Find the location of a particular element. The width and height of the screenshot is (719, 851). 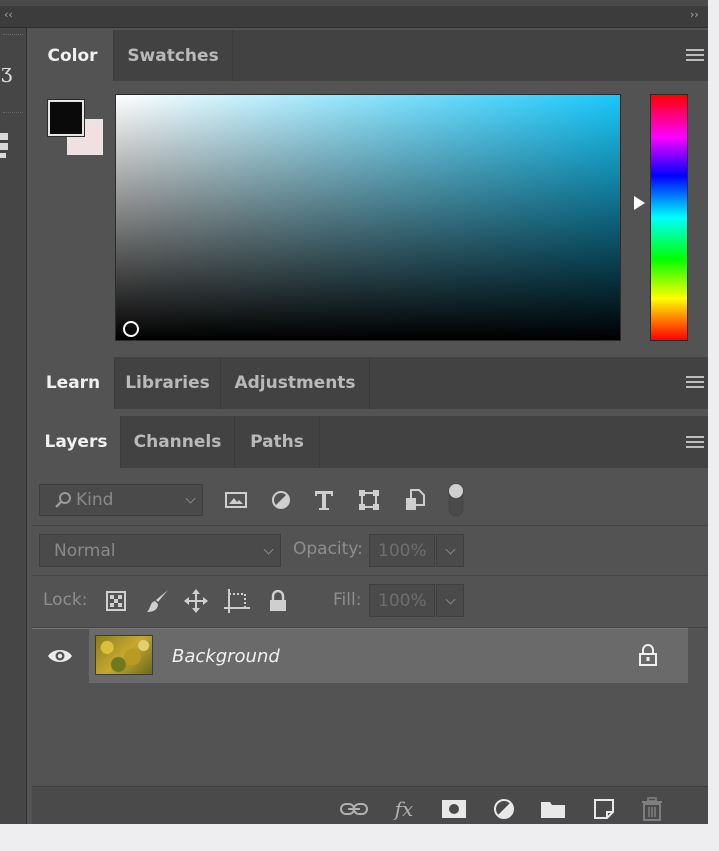

tab-adjustments: Adjustments is located at coordinates (295, 383).